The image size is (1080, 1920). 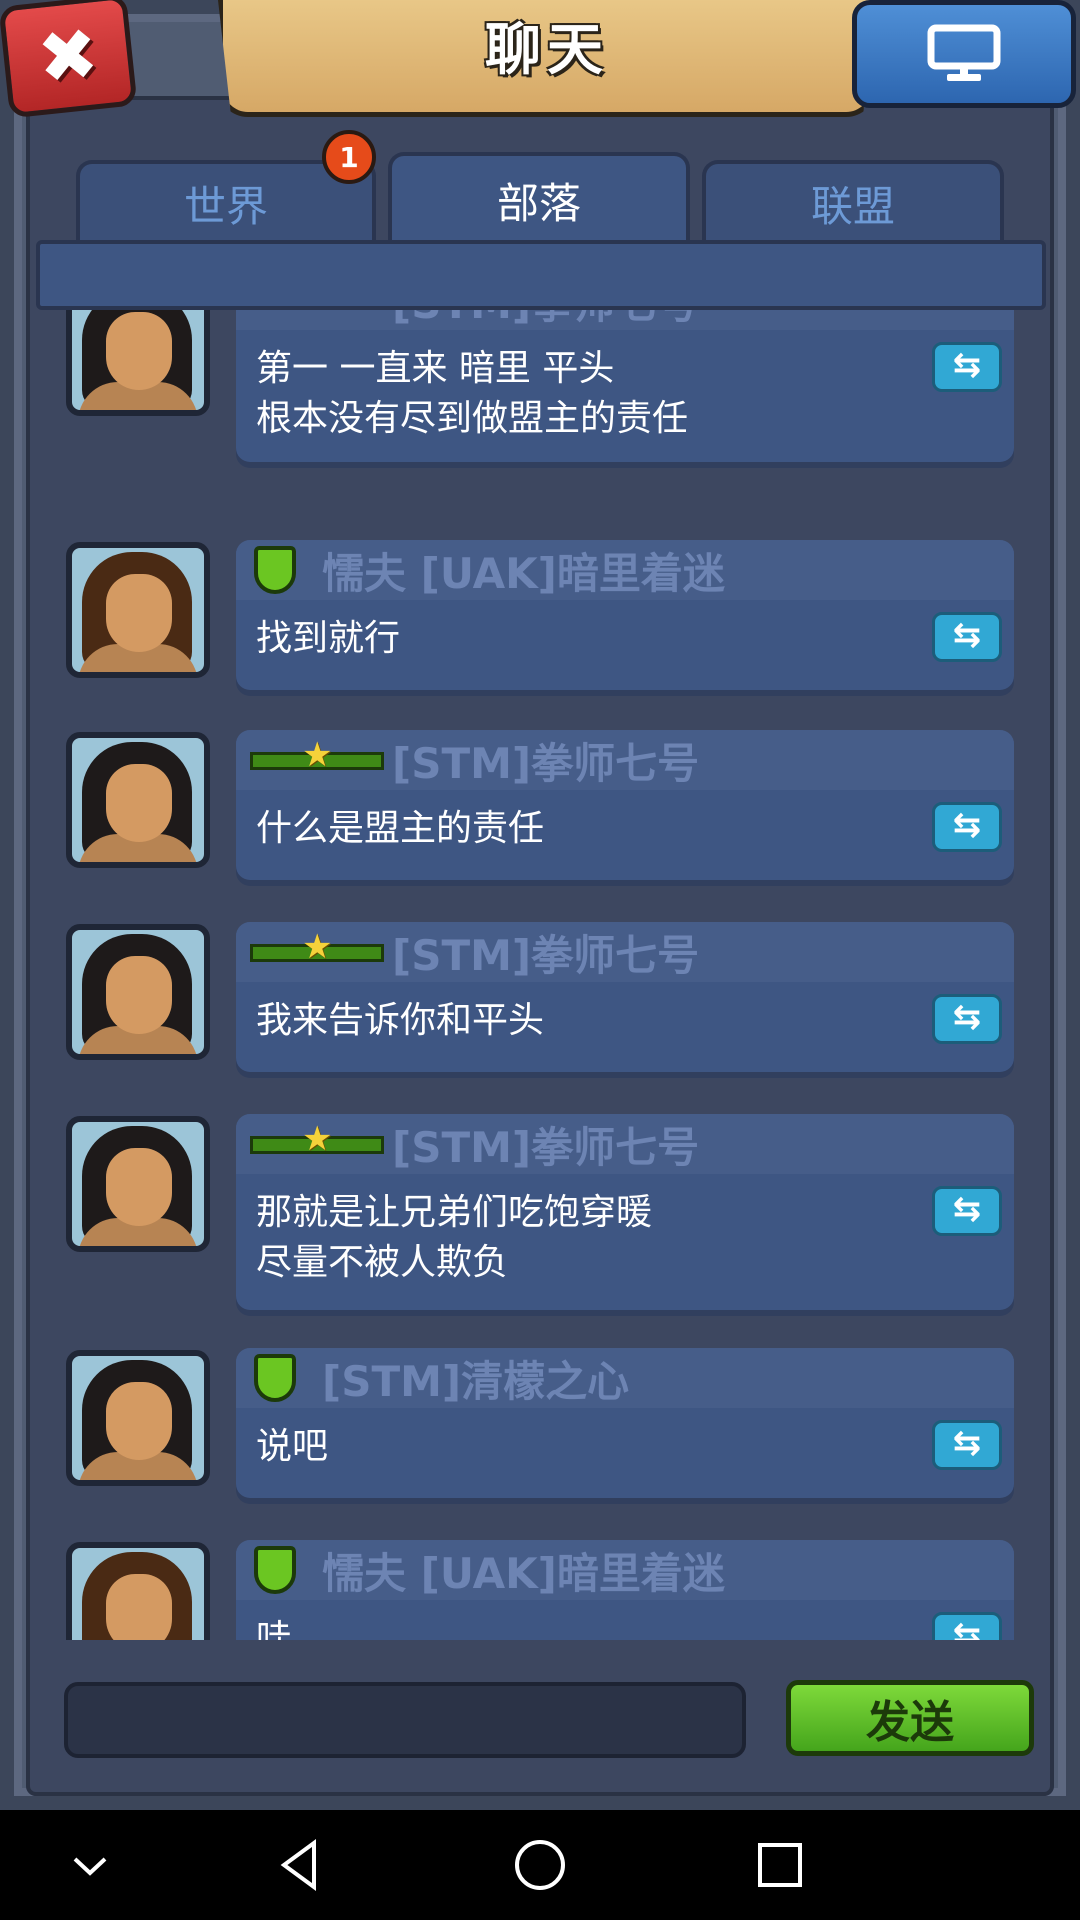 What do you see at coordinates (382, 1262) in the screenshot?
I see `message-text: 尽量不被人欺负` at bounding box center [382, 1262].